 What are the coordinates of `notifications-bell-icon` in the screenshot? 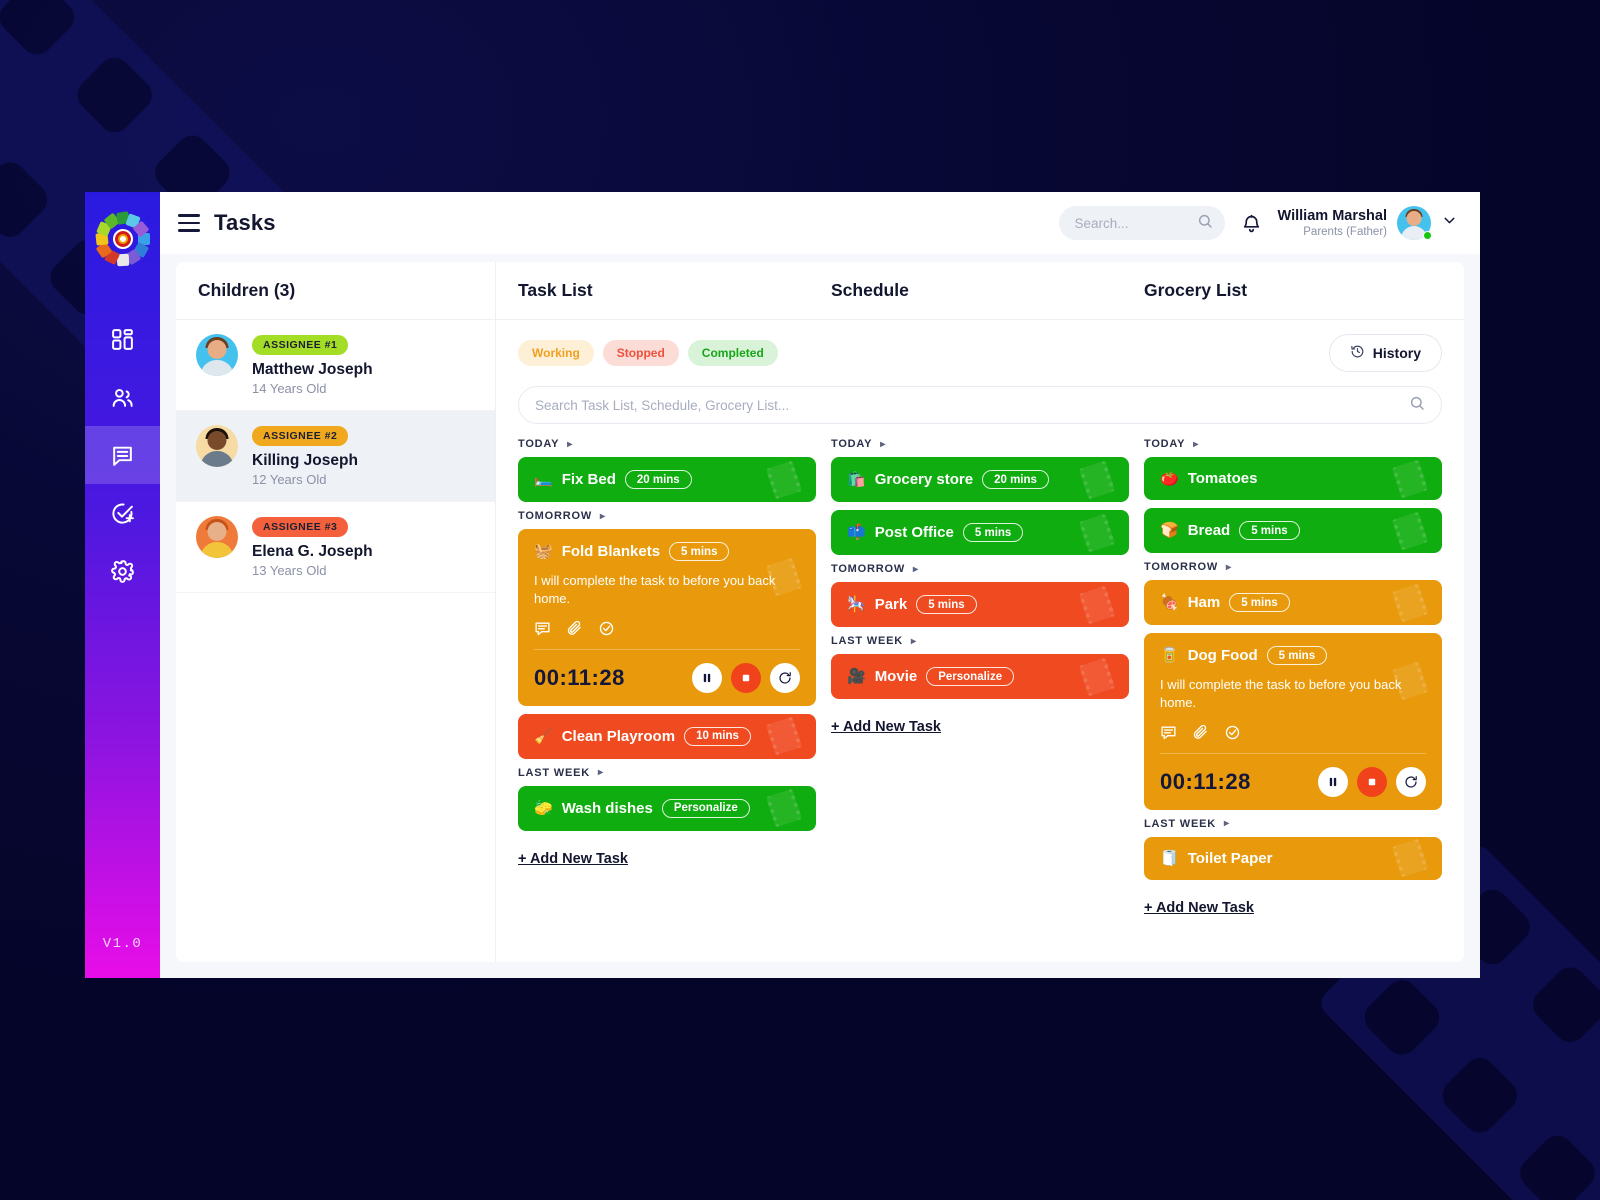 It's located at (1251, 223).